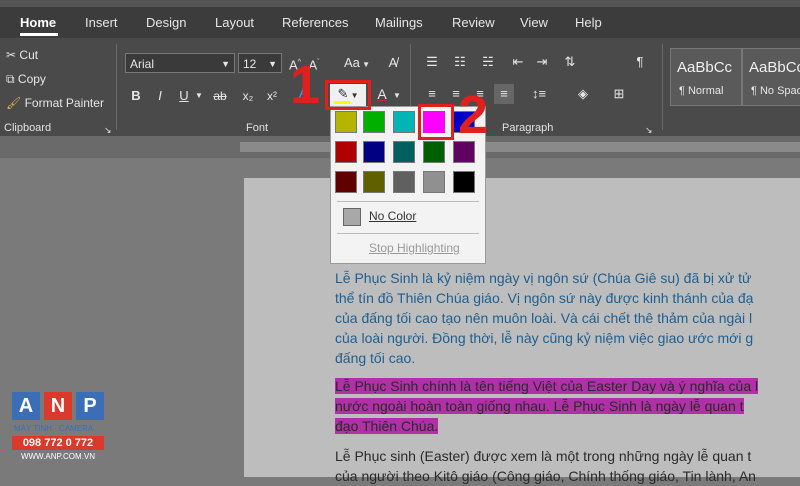  Describe the element at coordinates (352, 217) in the screenshot. I see `no-color-swatch-icon` at that location.